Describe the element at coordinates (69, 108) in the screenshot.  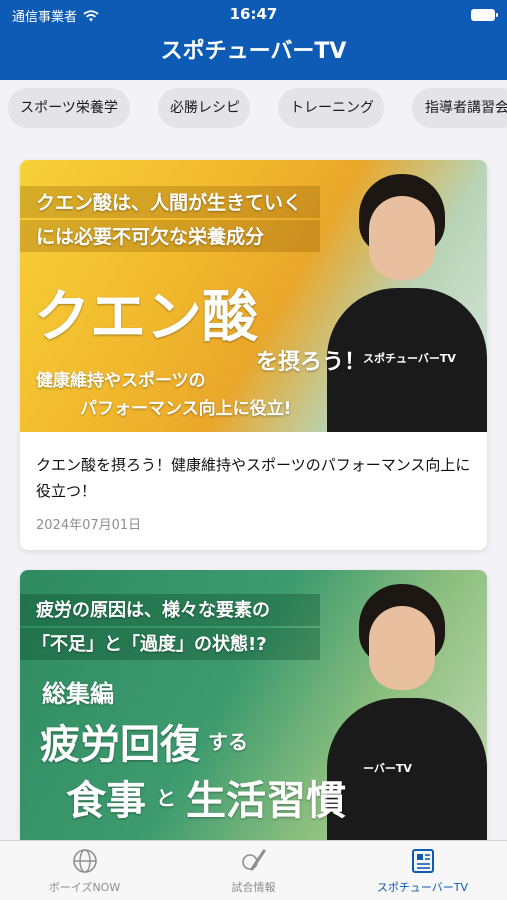
I see `category-chip-sports-nutrition: スポーツ栄養学` at that location.